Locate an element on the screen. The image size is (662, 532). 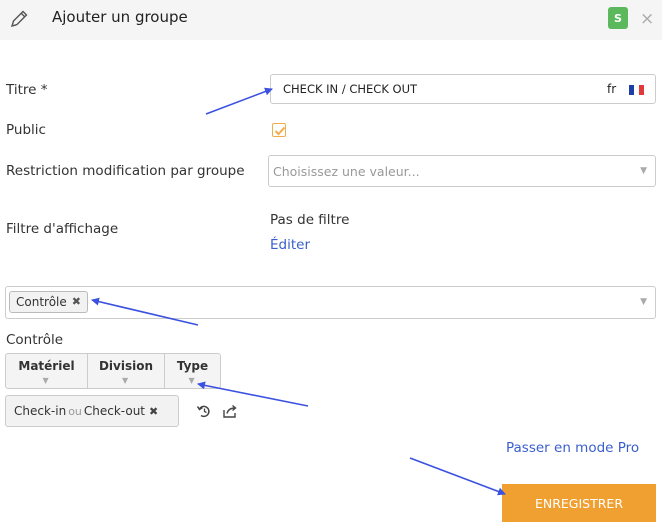
titre-input: CHECK IN / CHECK OUT fr is located at coordinates (463, 89).